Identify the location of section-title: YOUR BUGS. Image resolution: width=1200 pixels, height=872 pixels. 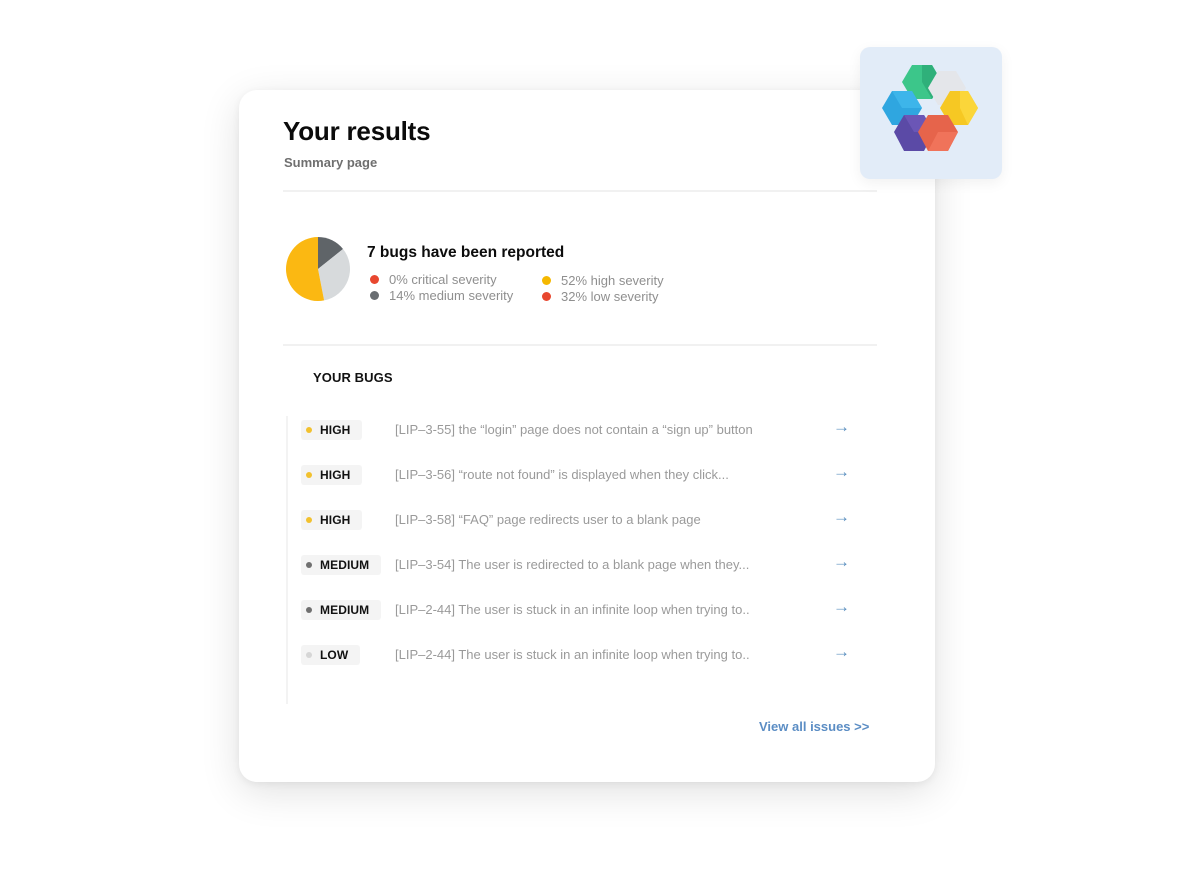
(353, 377).